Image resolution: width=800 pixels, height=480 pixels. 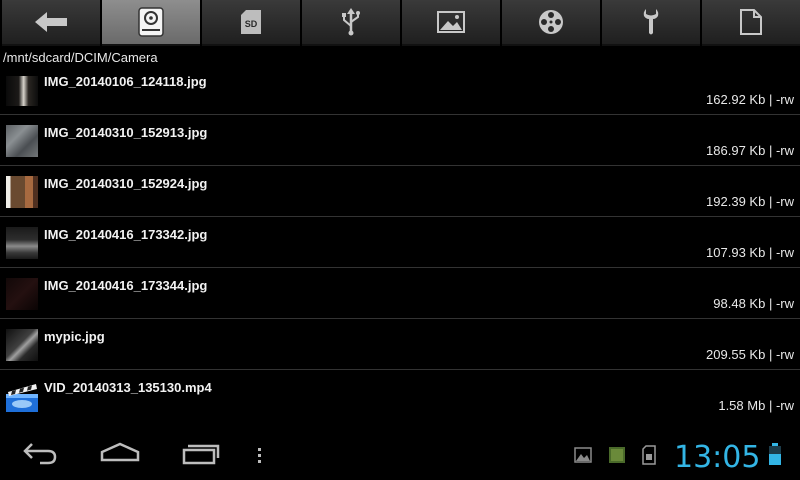 I want to click on home-icon, so click(x=120, y=452).